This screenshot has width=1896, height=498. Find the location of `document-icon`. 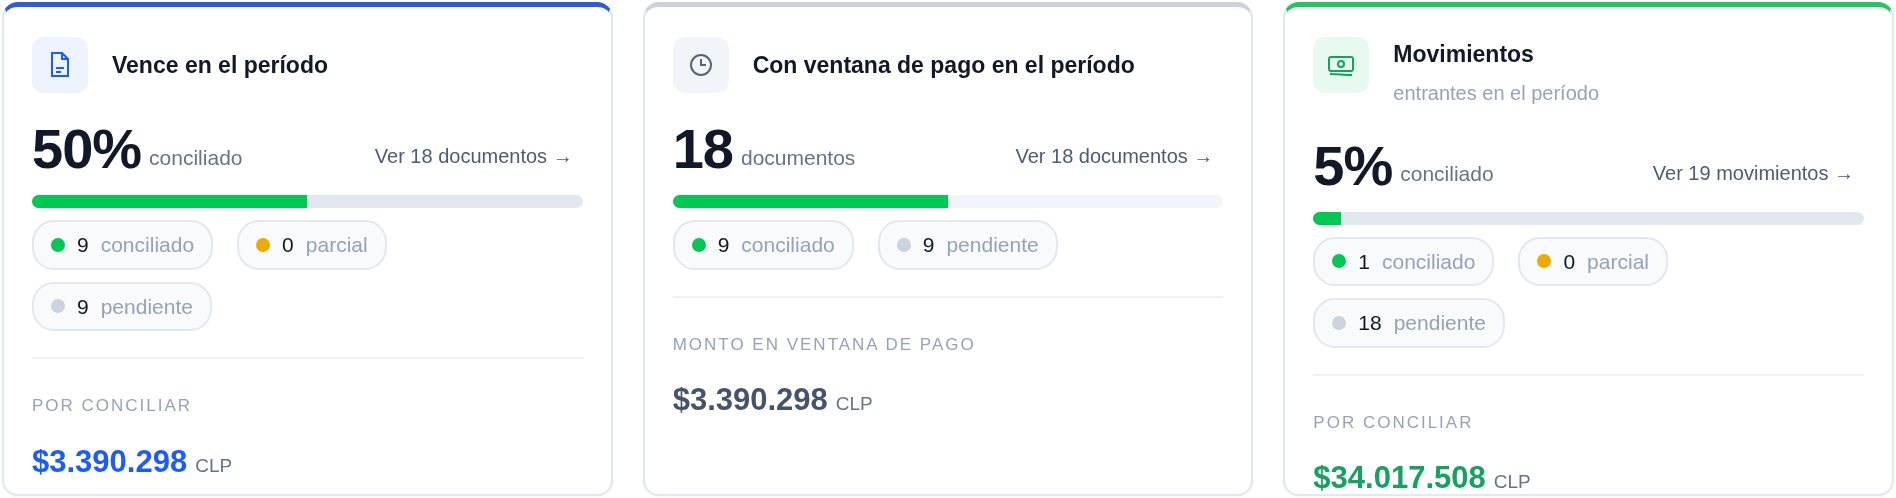

document-icon is located at coordinates (60, 65).